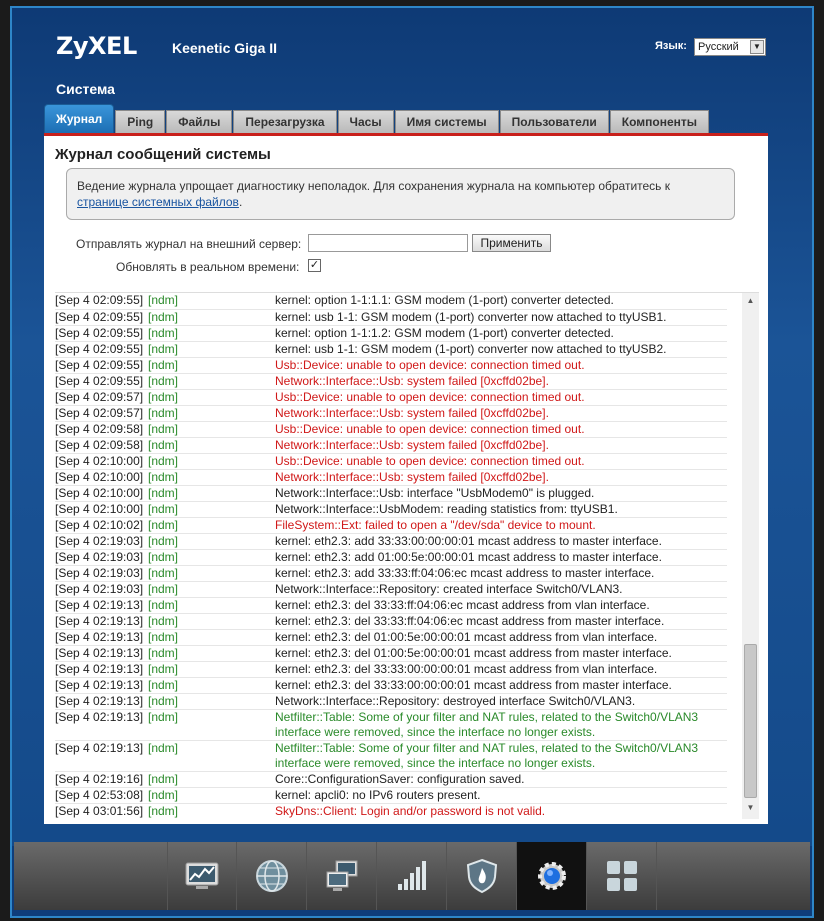  Describe the element at coordinates (388, 243) in the screenshot. I see `server-input` at that location.